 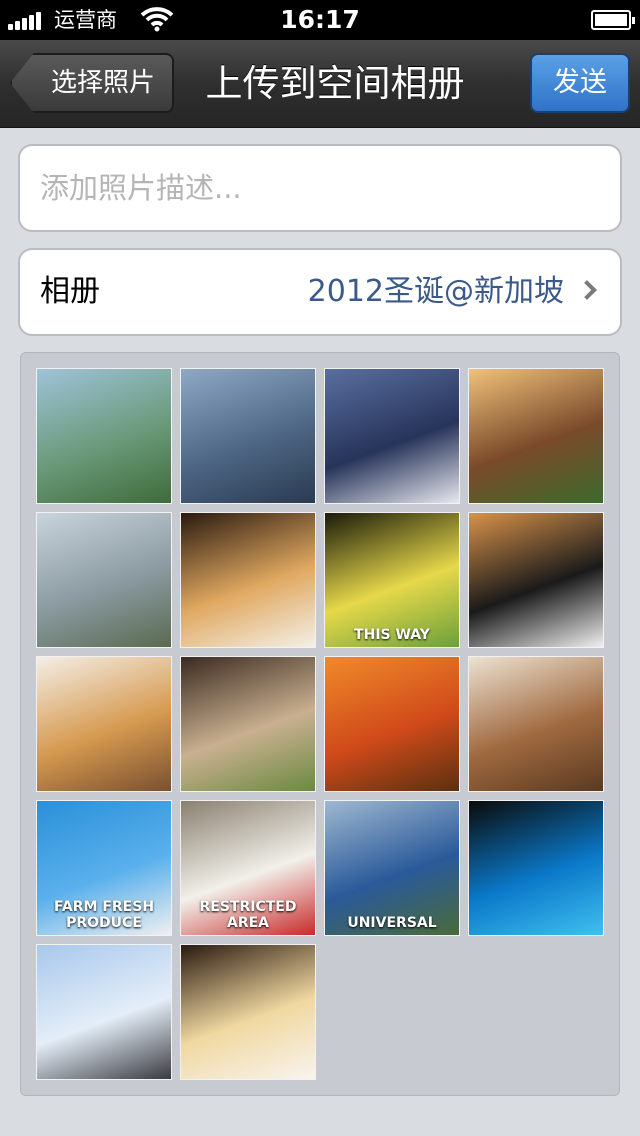 What do you see at coordinates (392, 635) in the screenshot?
I see `photo-caption-text: THIS WAY` at bounding box center [392, 635].